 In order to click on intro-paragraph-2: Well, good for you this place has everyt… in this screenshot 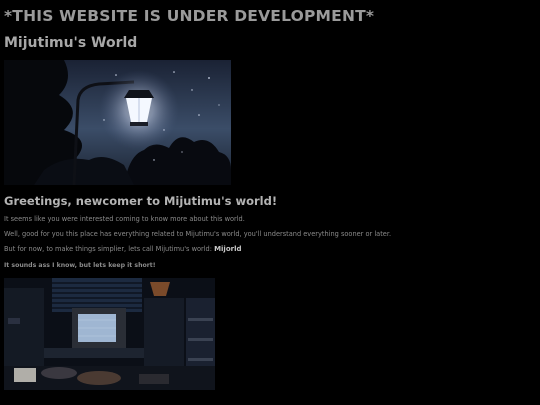, I will do `click(198, 234)`.